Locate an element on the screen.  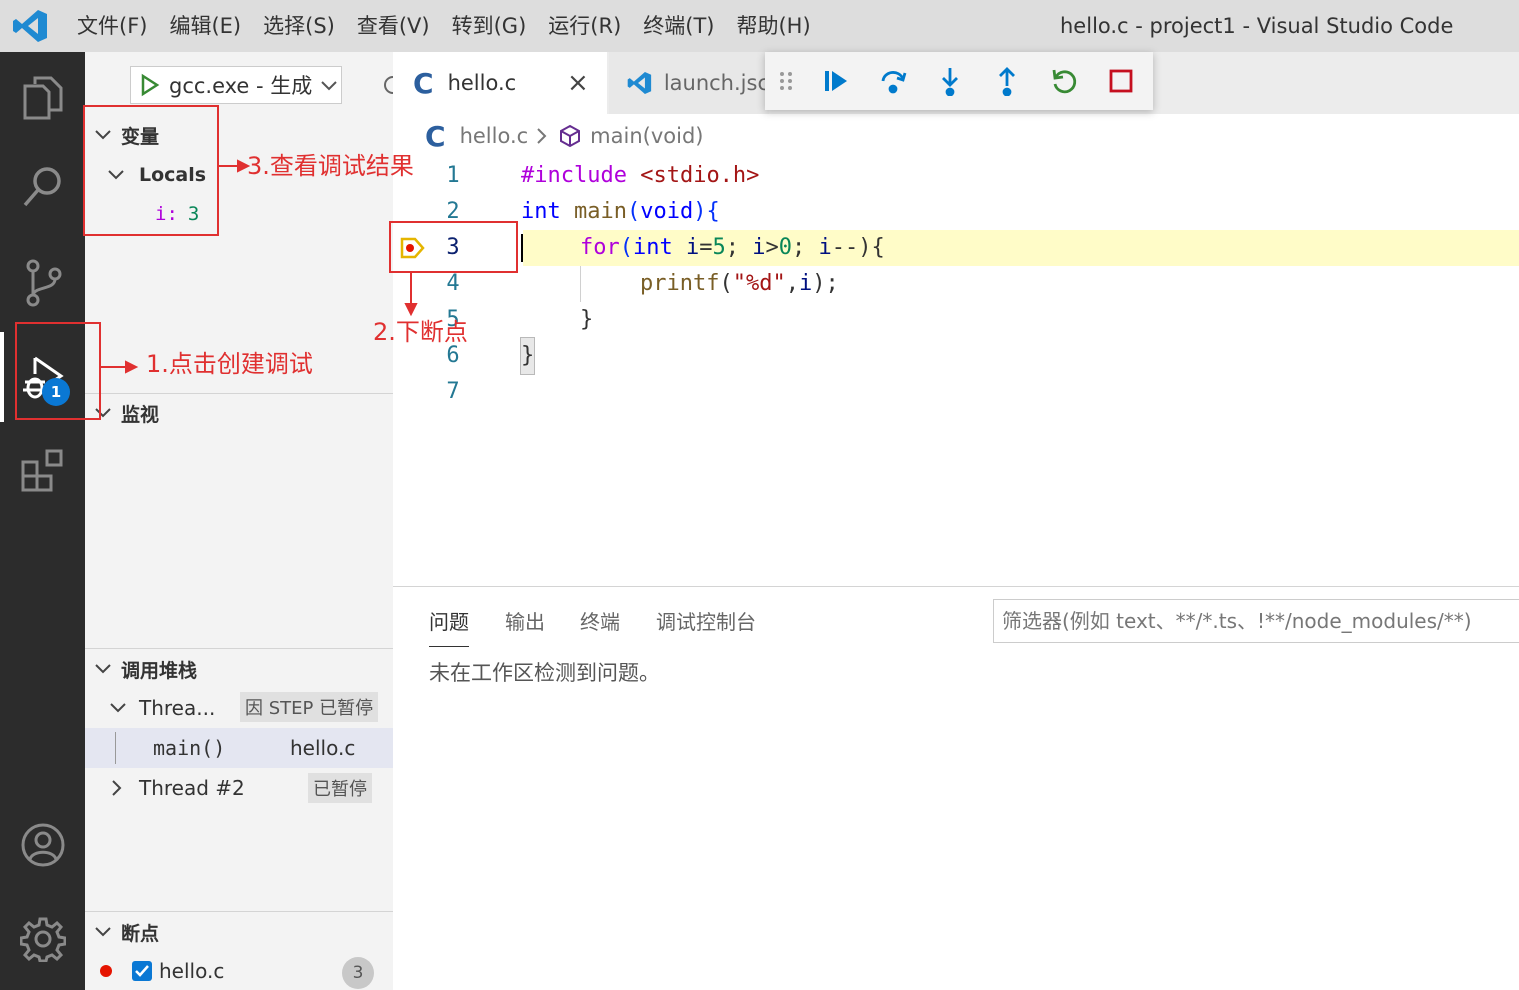
run-config-label: gcc.exe - 生成 is located at coordinates (241, 86).